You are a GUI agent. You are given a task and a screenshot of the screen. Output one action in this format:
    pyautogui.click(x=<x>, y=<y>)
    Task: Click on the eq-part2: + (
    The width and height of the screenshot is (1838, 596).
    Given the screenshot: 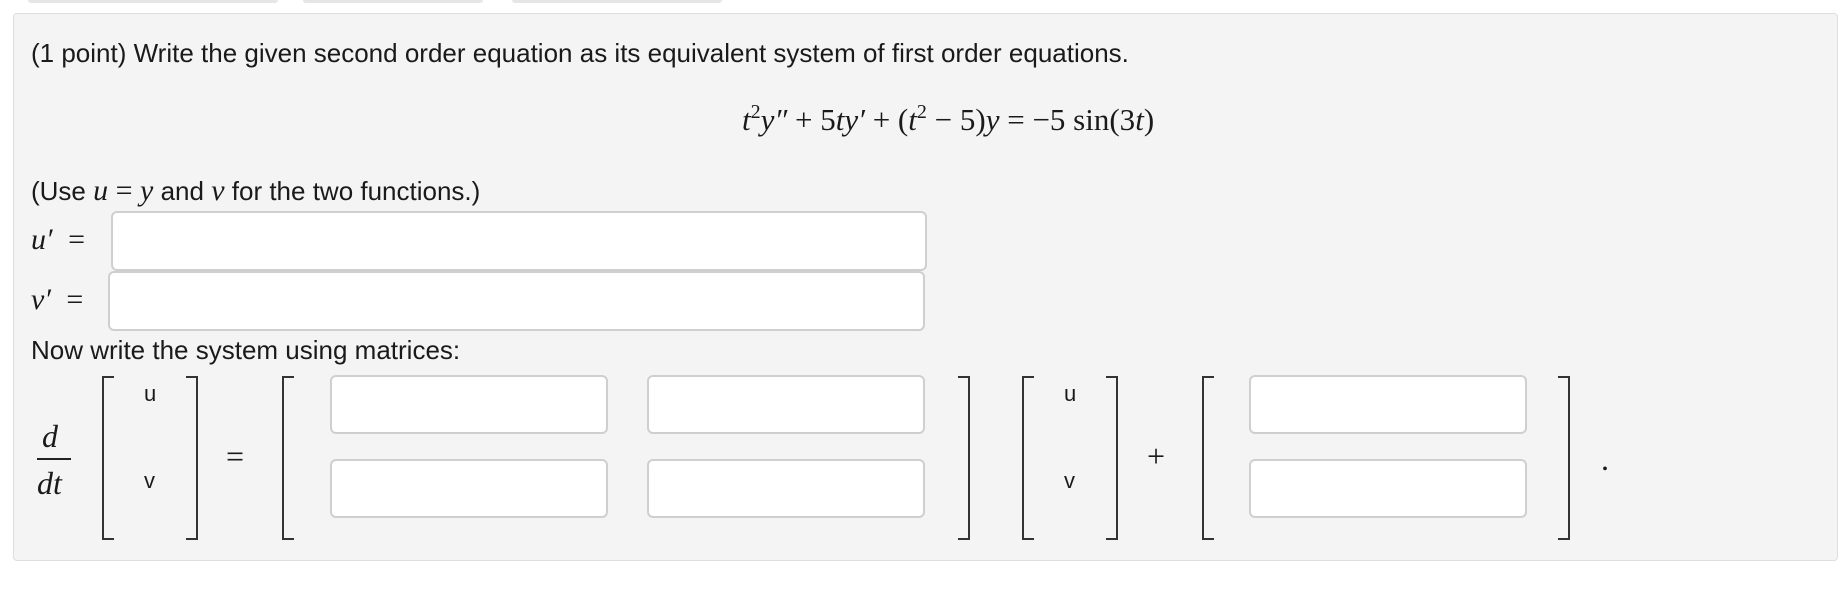 What is the action you would take?
    pyautogui.click(x=886, y=119)
    